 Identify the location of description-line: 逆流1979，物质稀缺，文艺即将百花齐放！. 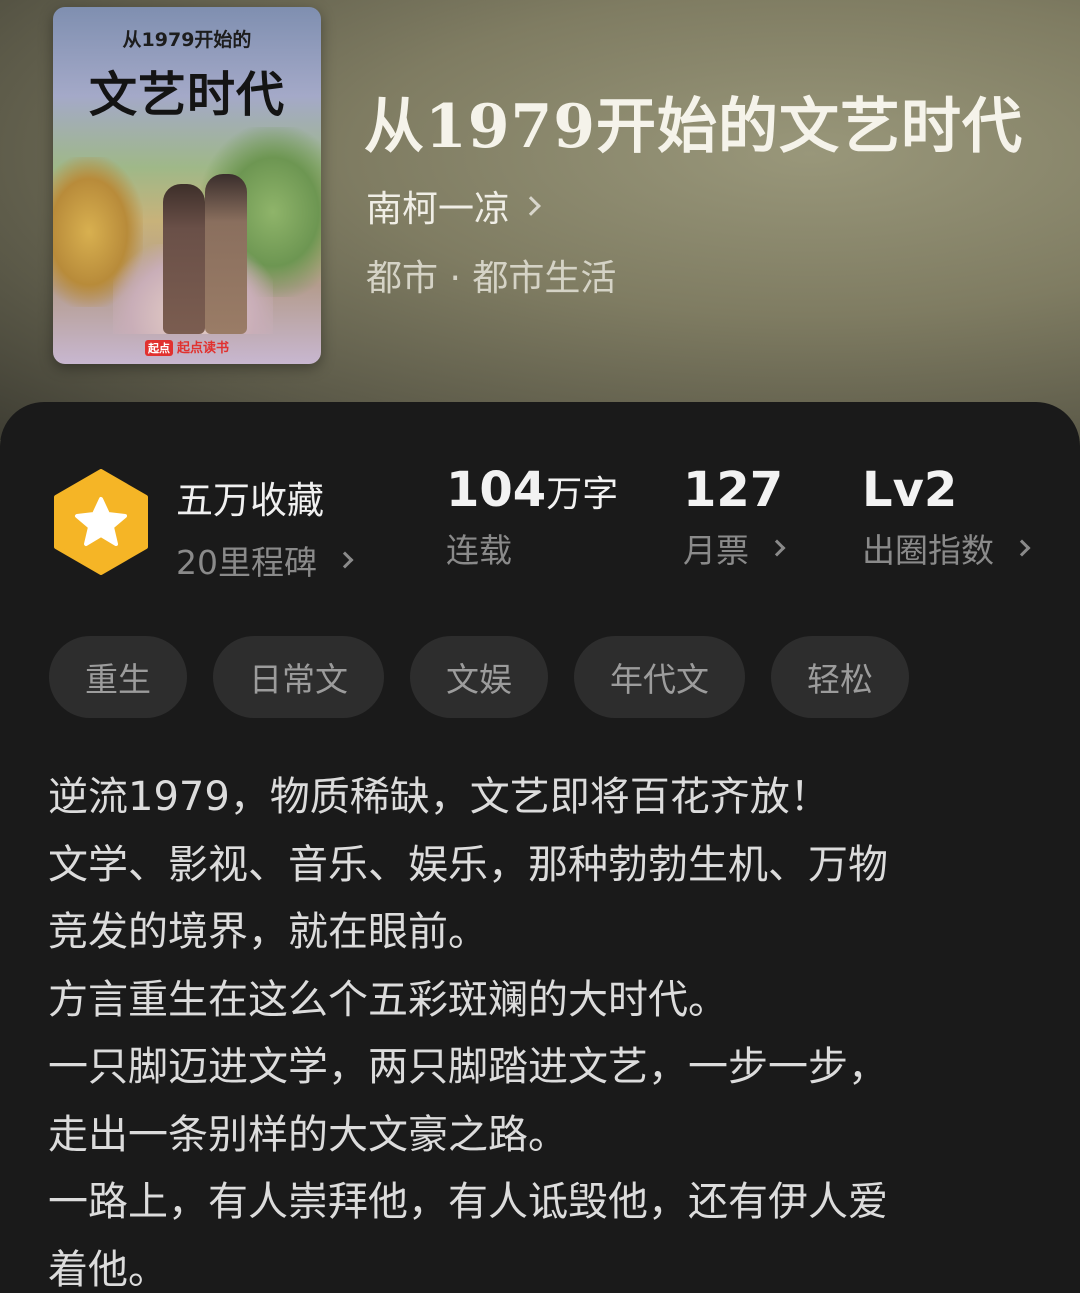
(439, 797).